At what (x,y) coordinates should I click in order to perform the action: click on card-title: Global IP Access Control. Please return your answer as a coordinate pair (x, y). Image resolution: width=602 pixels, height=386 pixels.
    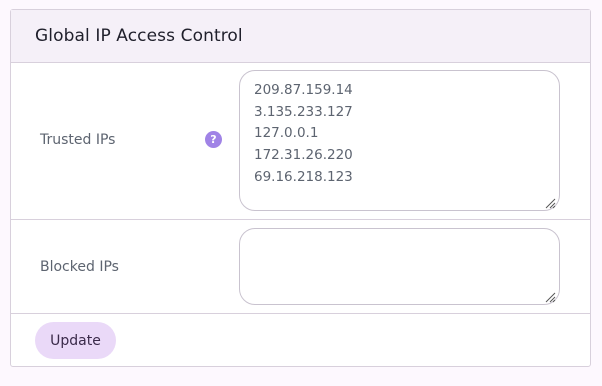
    Looking at the image, I should click on (139, 36).